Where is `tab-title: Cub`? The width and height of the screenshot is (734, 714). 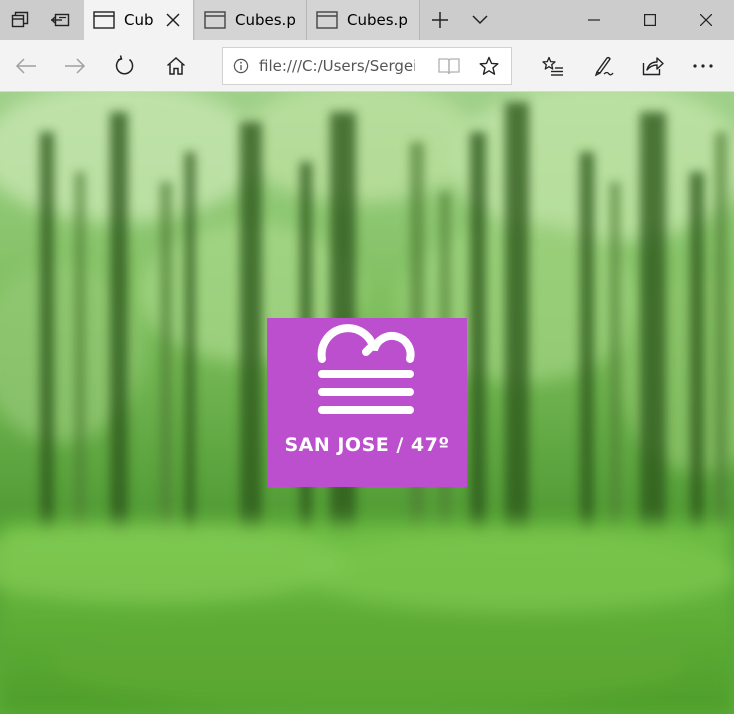
tab-title: Cub is located at coordinates (139, 20).